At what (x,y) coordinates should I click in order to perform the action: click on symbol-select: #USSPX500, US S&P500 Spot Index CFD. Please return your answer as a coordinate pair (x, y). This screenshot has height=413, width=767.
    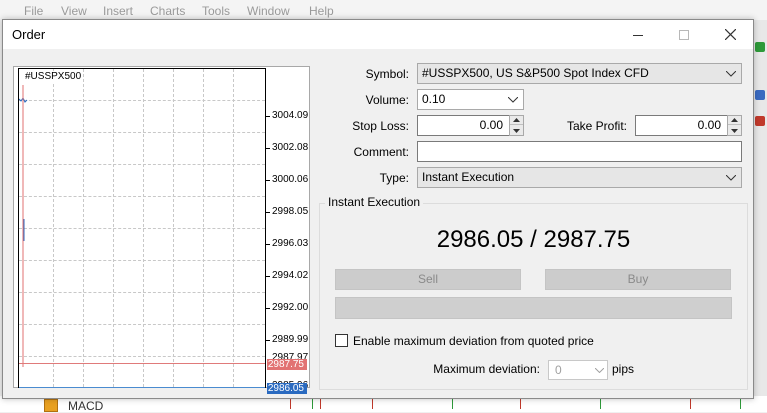
    Looking at the image, I should click on (579, 73).